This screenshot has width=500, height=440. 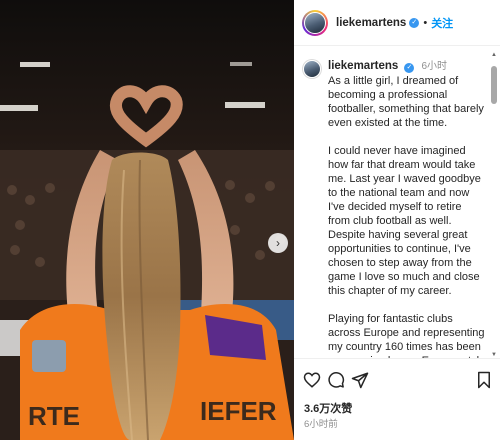 I want to click on svg-text: RTE, so click(x=54, y=416).